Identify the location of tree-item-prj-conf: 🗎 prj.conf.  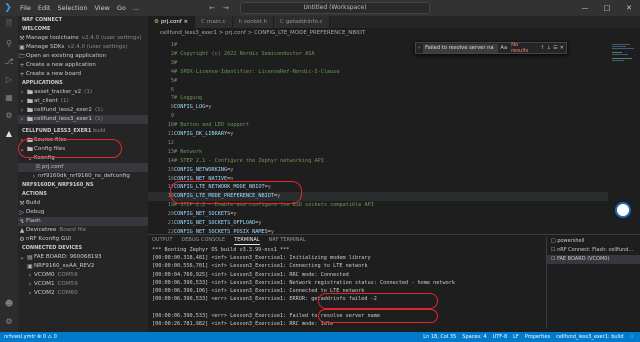
(83, 167).